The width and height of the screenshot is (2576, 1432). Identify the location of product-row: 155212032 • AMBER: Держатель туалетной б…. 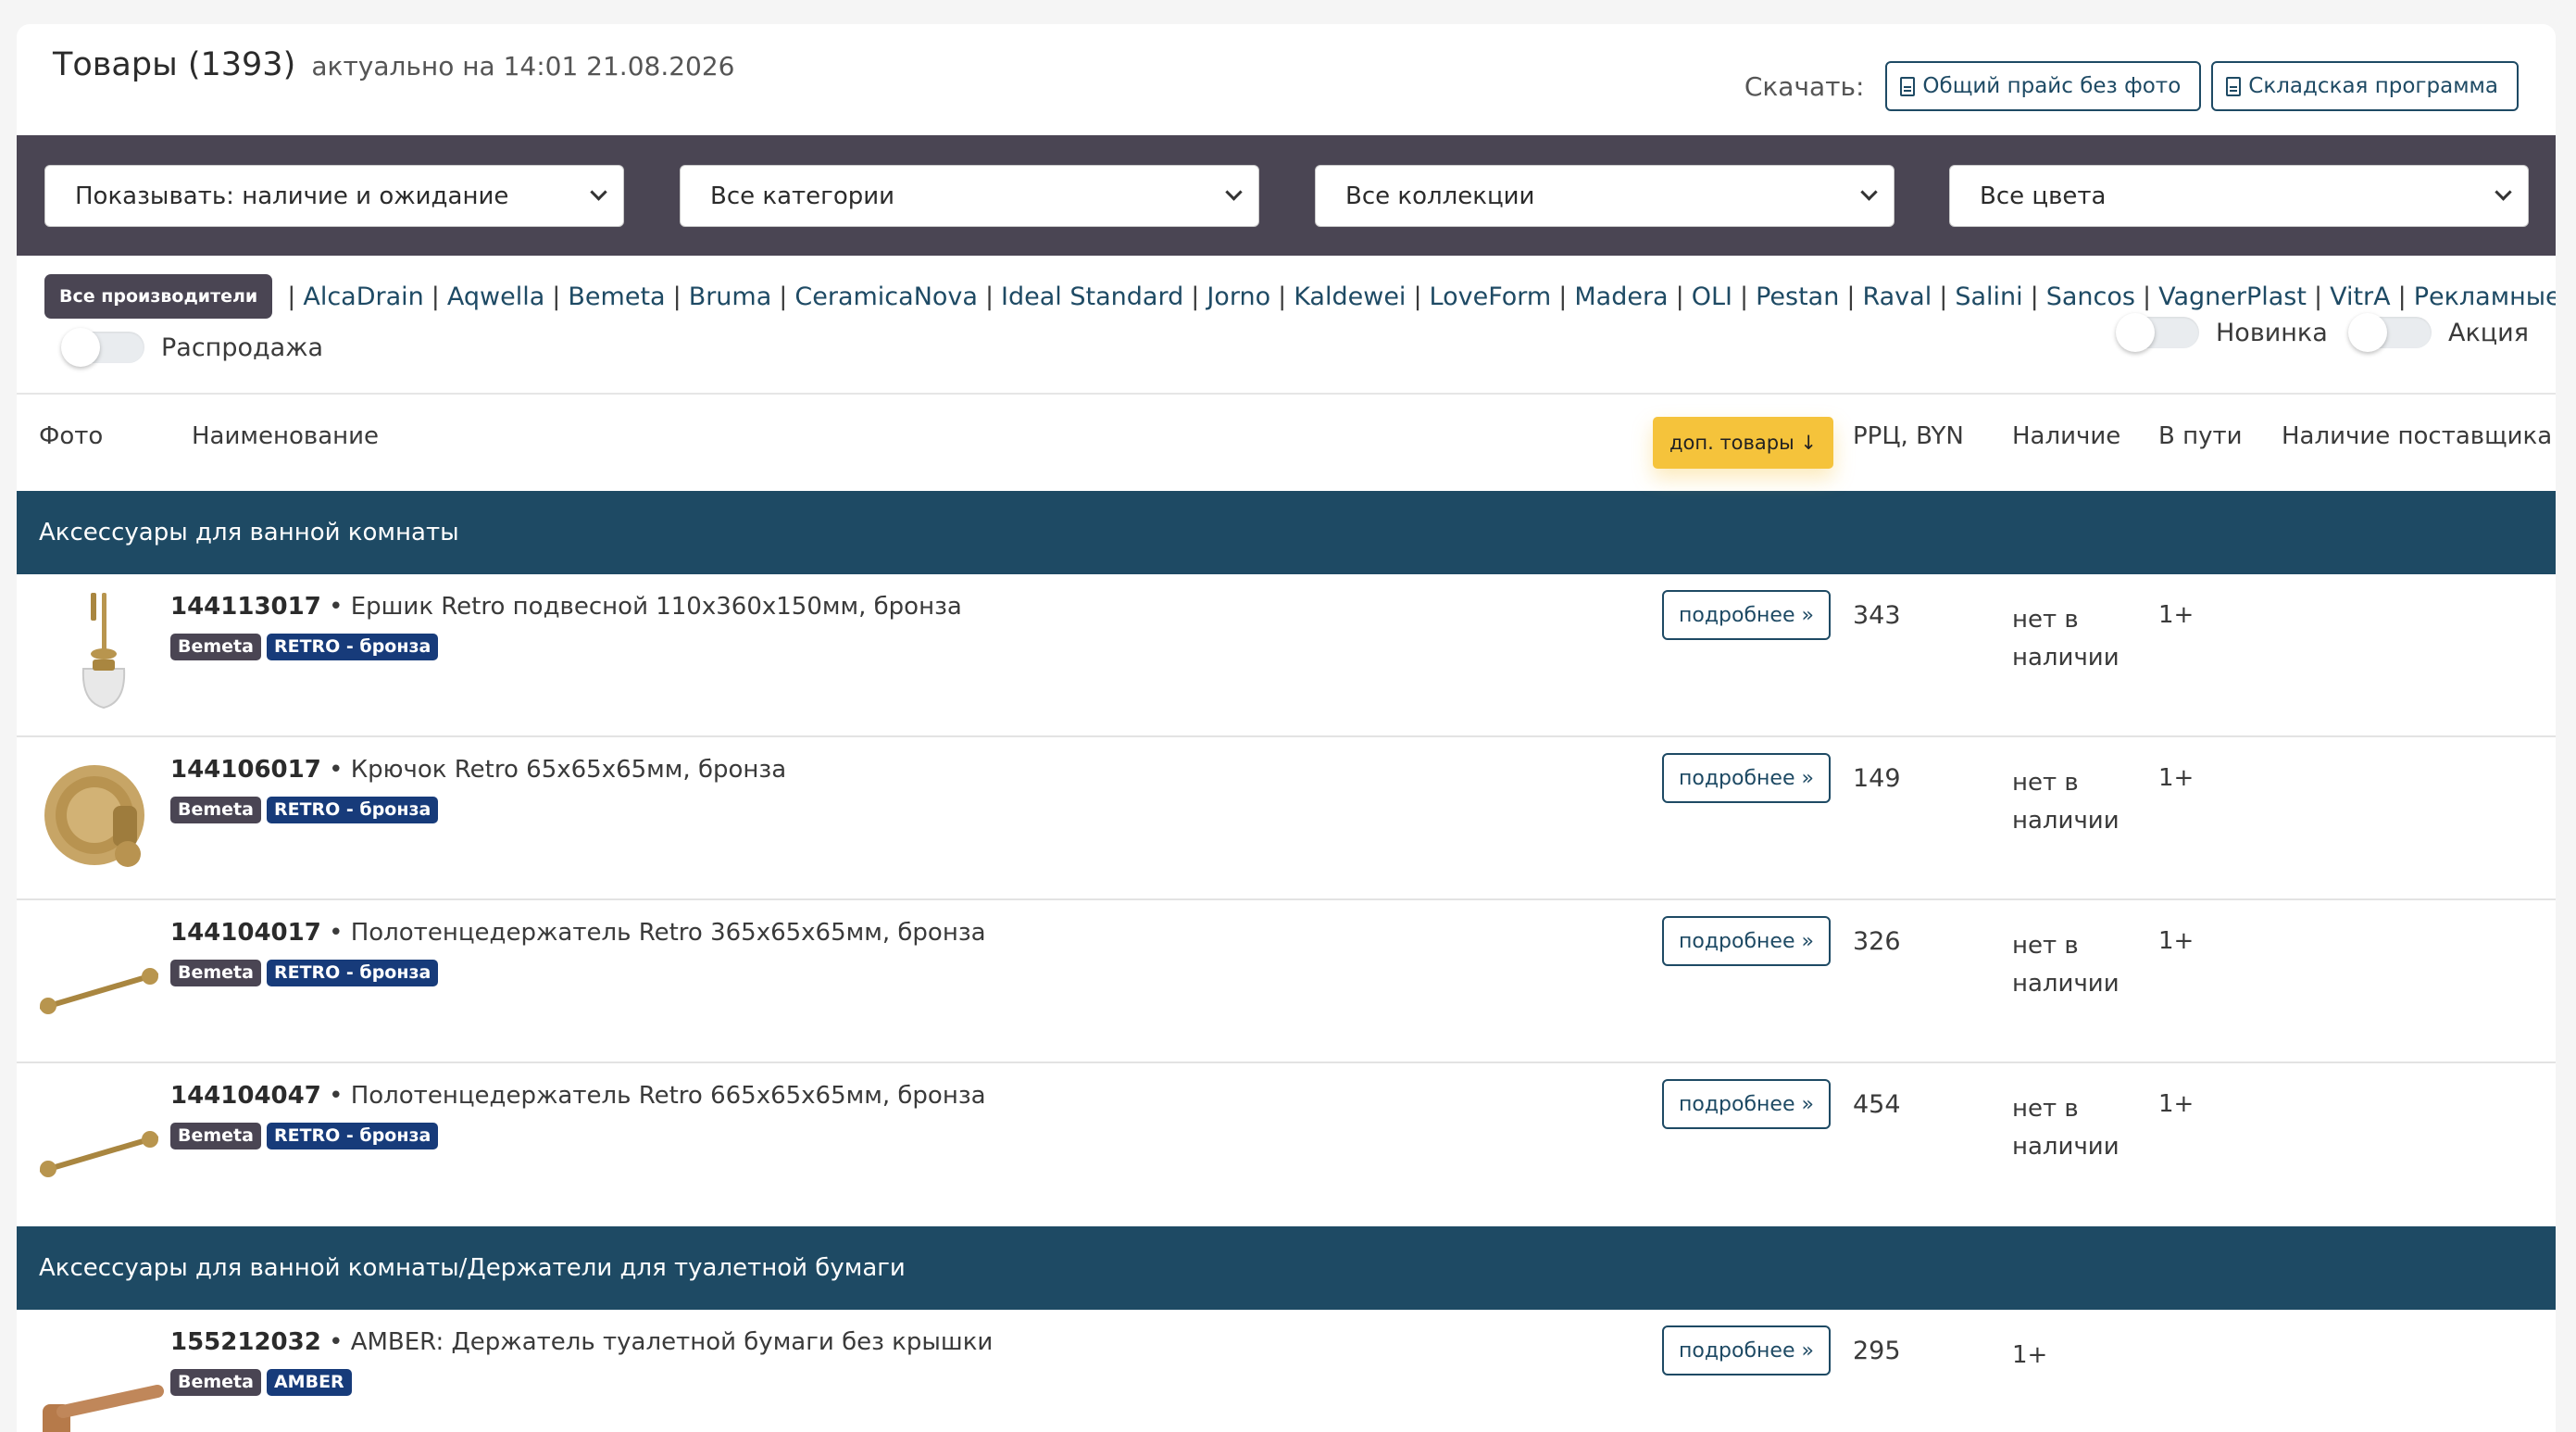
(1286, 1371).